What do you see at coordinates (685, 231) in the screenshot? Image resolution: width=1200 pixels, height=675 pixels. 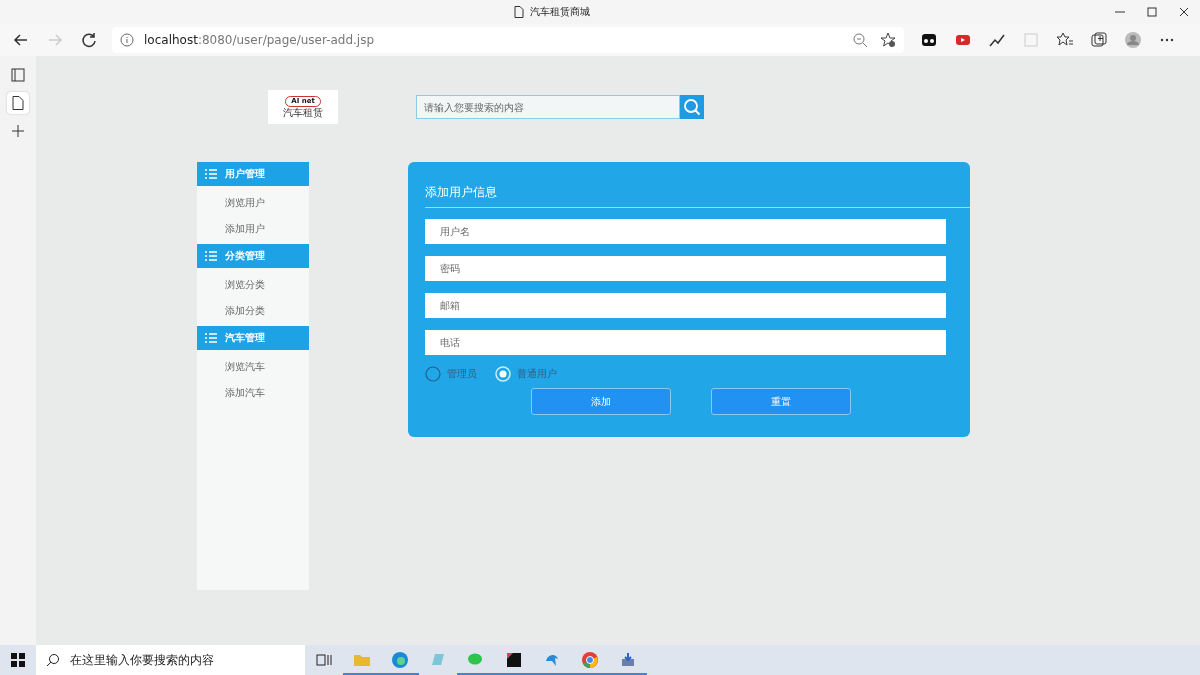 I see `input-field: 用户名` at bounding box center [685, 231].